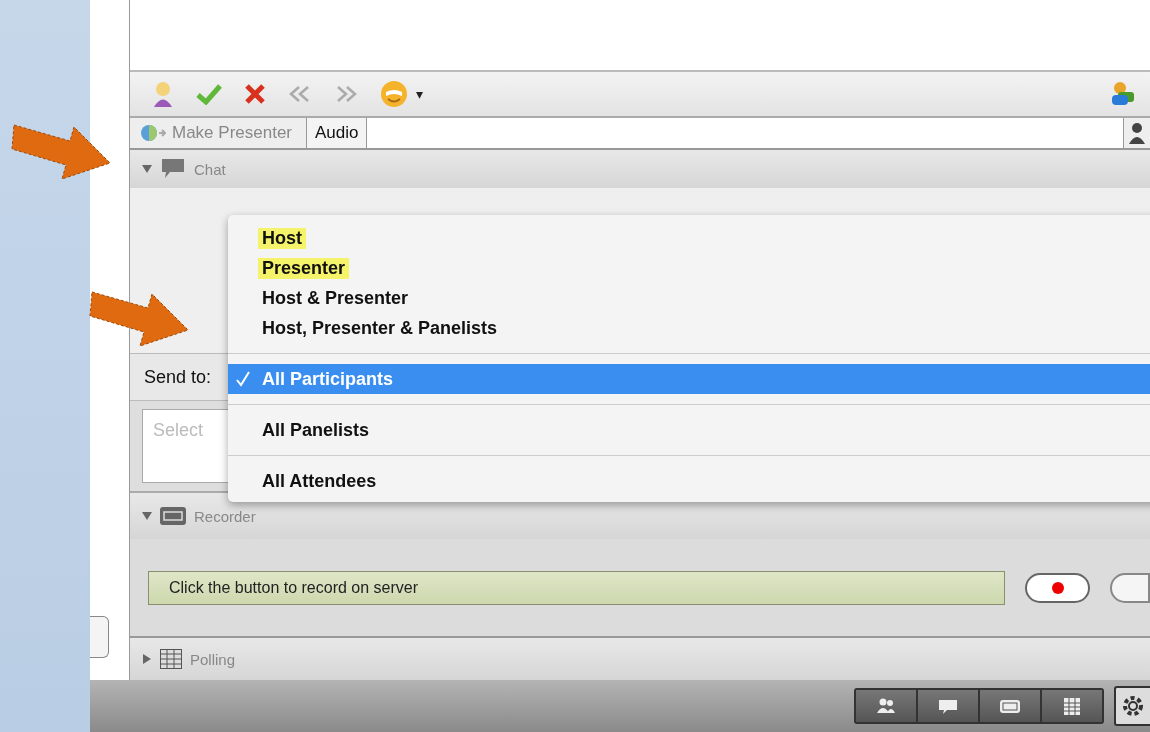  I want to click on recorder-icon, so click(173, 516).